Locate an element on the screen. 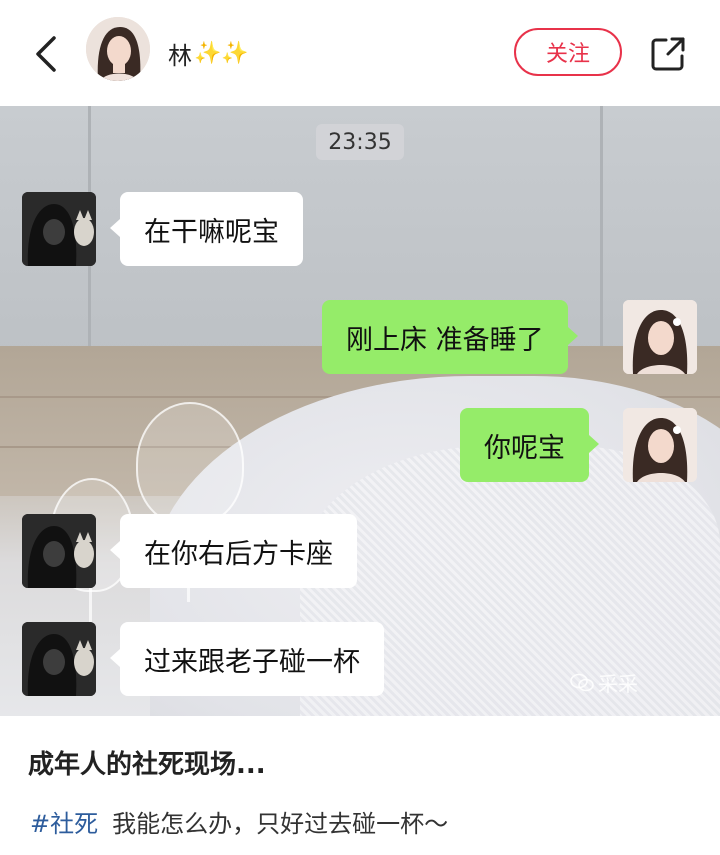  back-arrow-icon is located at coordinates (46, 54).